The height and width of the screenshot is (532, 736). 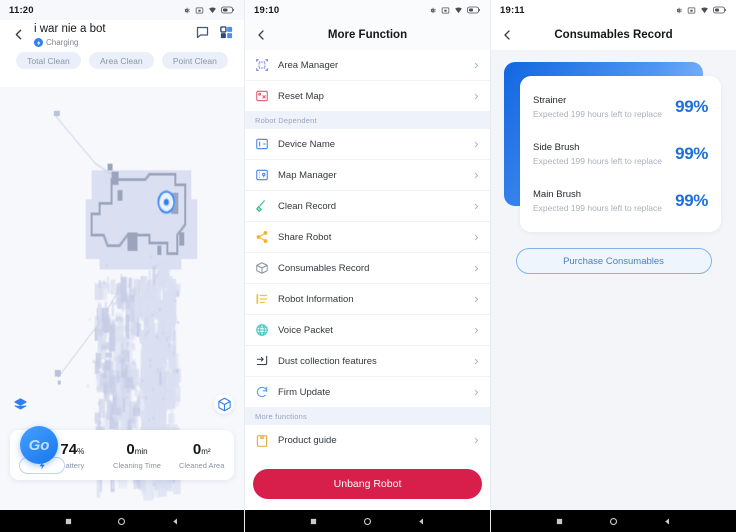 What do you see at coordinates (305, 237) in the screenshot?
I see `menu-item-label: Share Robot` at bounding box center [305, 237].